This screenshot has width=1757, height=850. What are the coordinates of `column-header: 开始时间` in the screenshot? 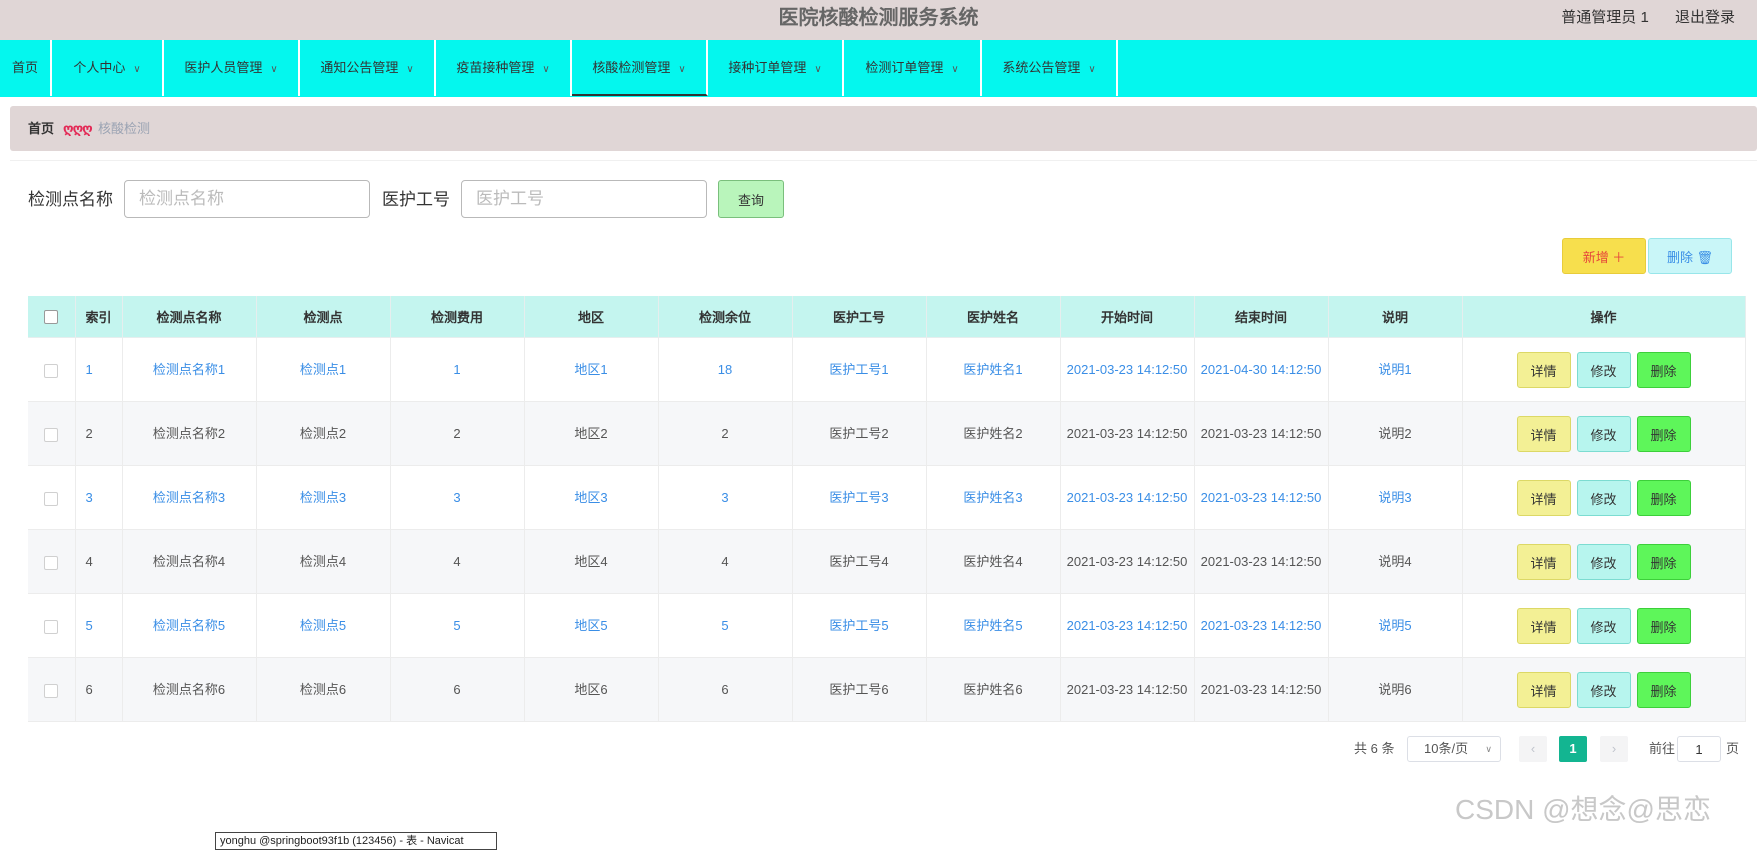 It's located at (1127, 317).